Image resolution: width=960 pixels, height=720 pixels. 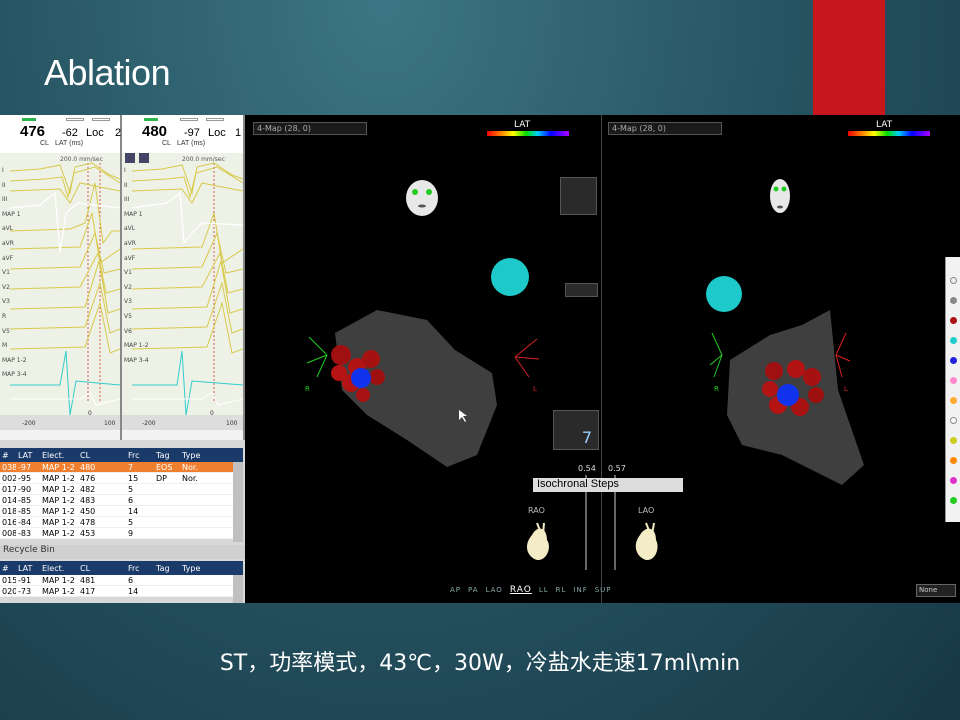 I want to click on lead-label: aVR, so click(x=130, y=243).